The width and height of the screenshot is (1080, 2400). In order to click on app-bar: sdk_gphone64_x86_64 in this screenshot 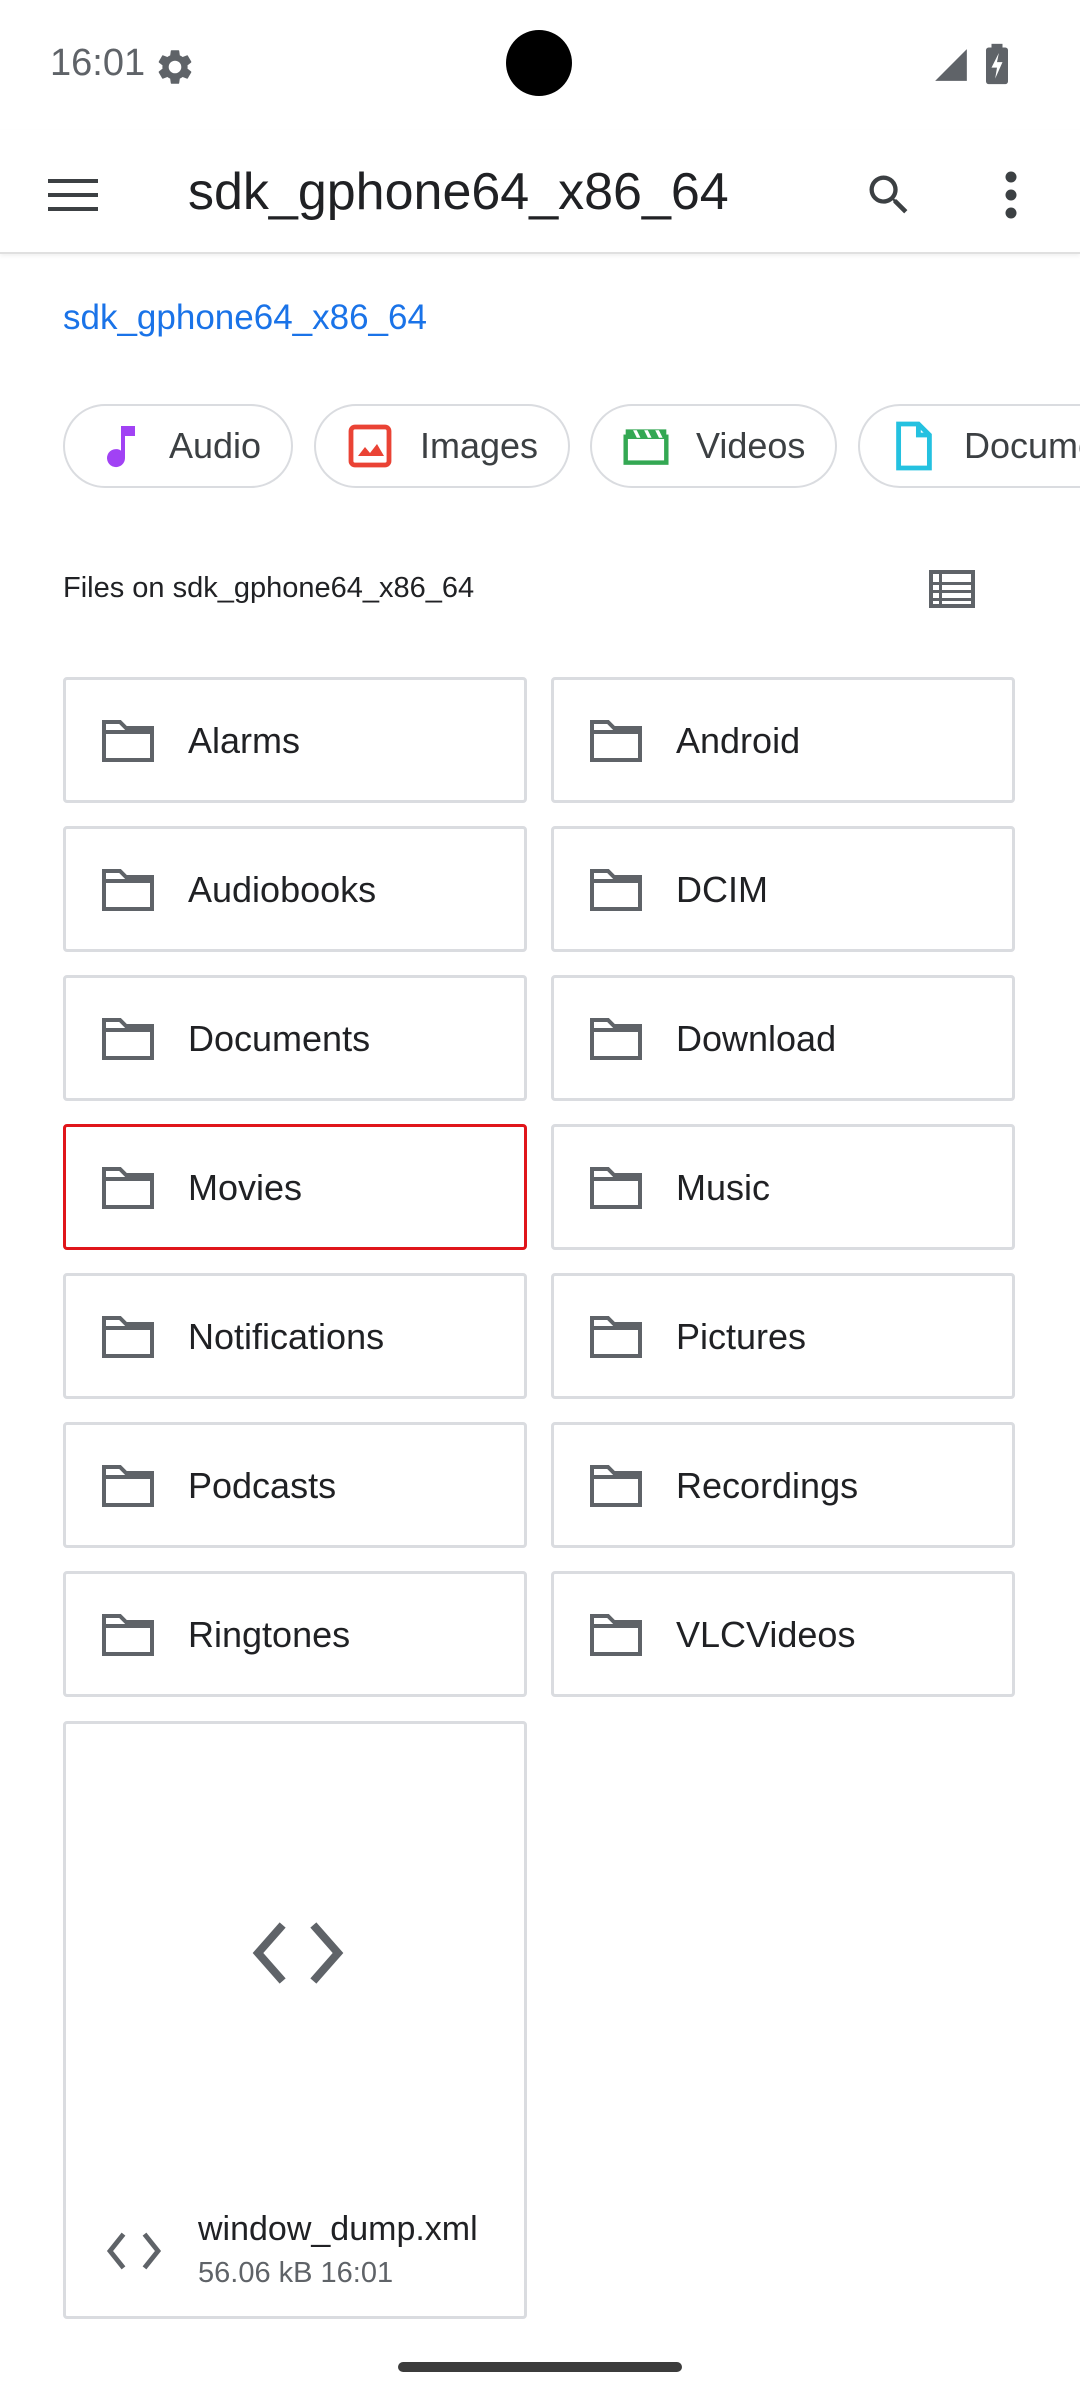, I will do `click(540, 192)`.